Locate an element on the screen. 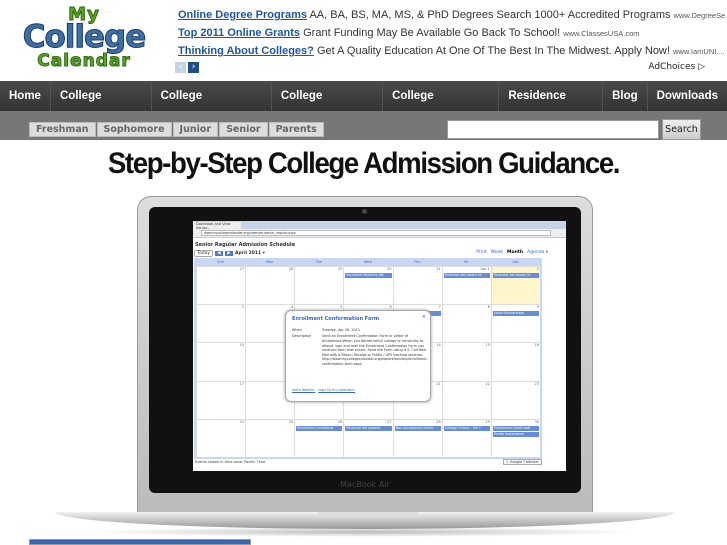 The width and height of the screenshot is (727, 545). date-number: 23 is located at coordinates (536, 383).